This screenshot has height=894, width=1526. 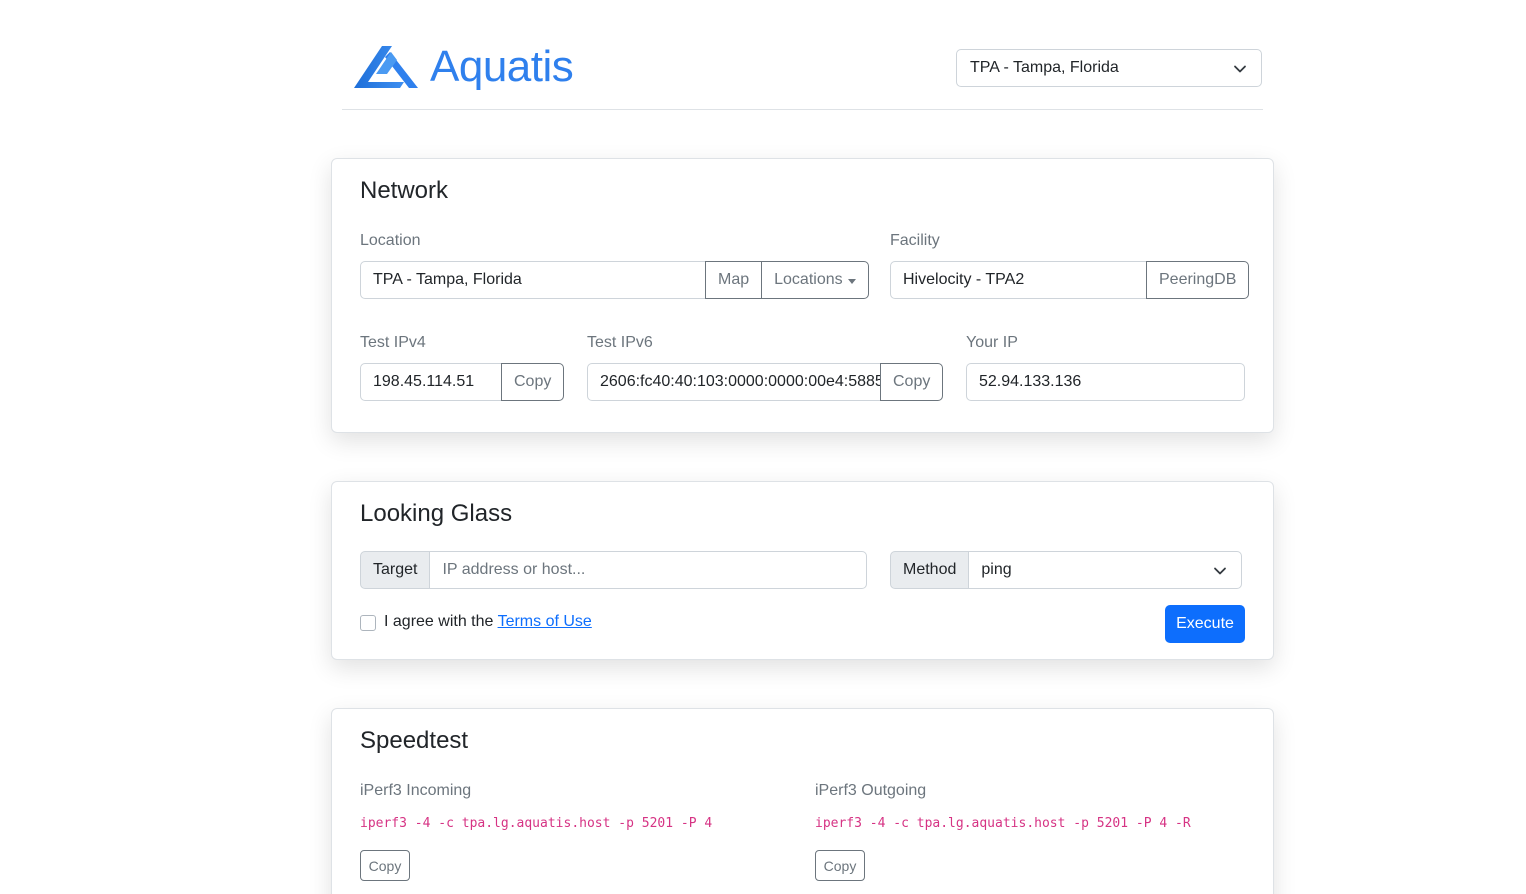 I want to click on facility-group: Hivelocity - TPA2 PeeringDB, so click(x=1070, y=280).